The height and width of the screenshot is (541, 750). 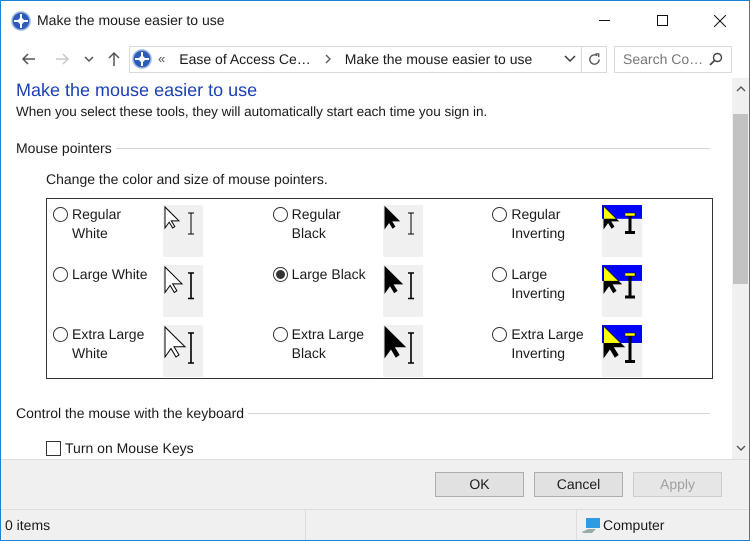 What do you see at coordinates (720, 20) in the screenshot?
I see `close-icon` at bounding box center [720, 20].